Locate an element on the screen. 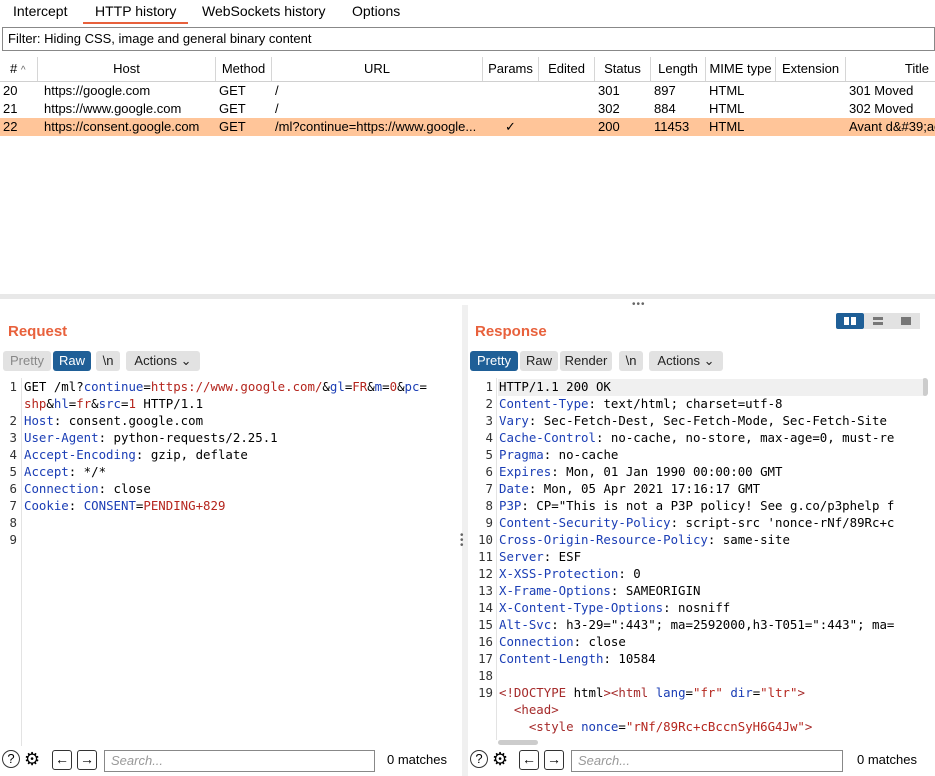 The image size is (935, 776). request-match-count: 0 matches is located at coordinates (417, 759).